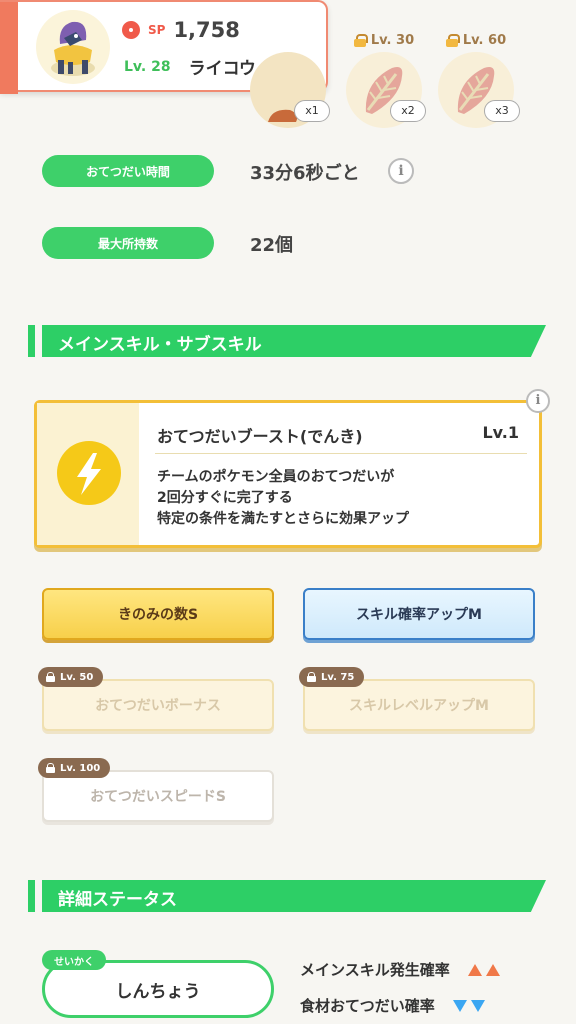 The image size is (576, 1024). What do you see at coordinates (73, 47) in the screenshot?
I see `pokemon-portrait` at bounding box center [73, 47].